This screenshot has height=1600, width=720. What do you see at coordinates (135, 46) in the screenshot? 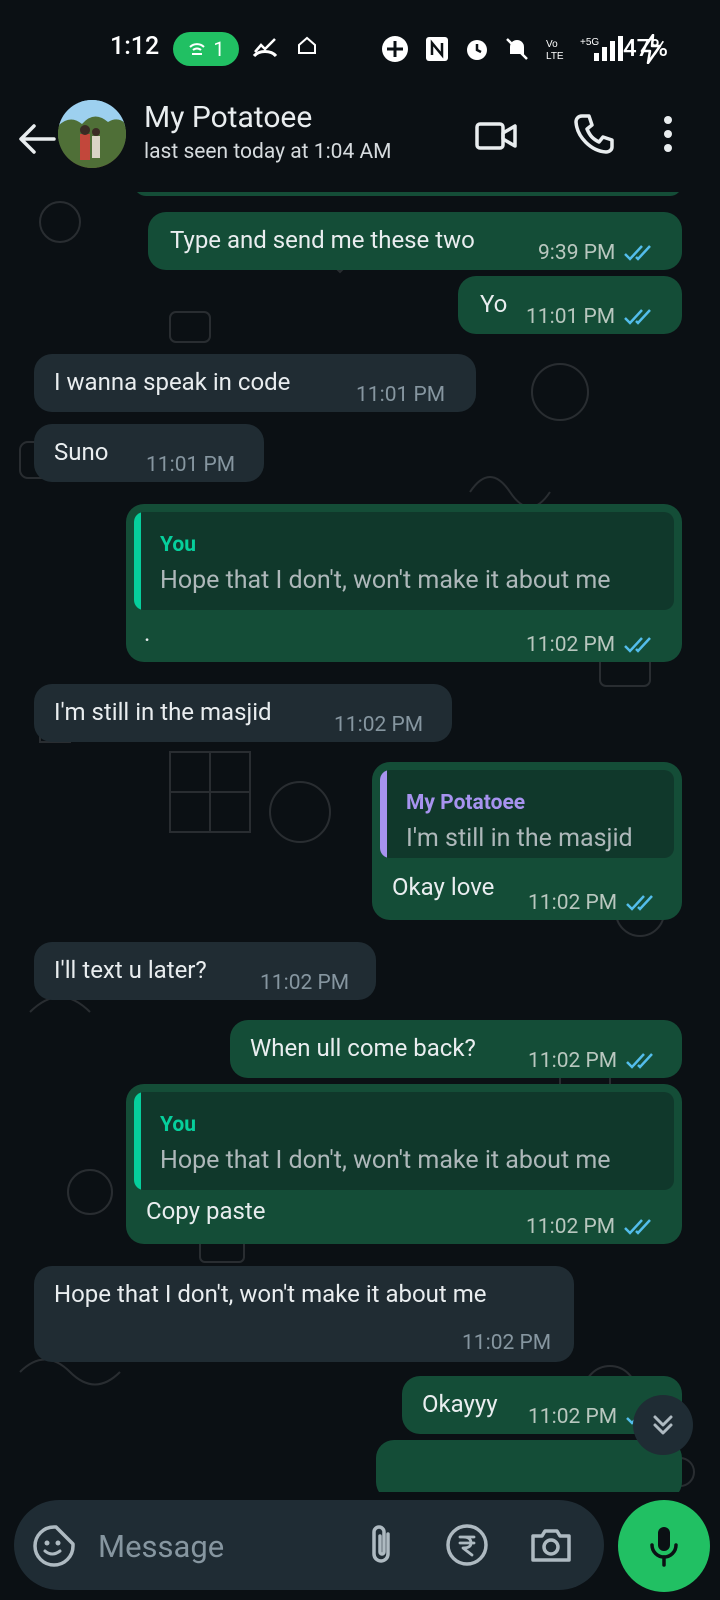
I see `clock: 1:12` at bounding box center [135, 46].